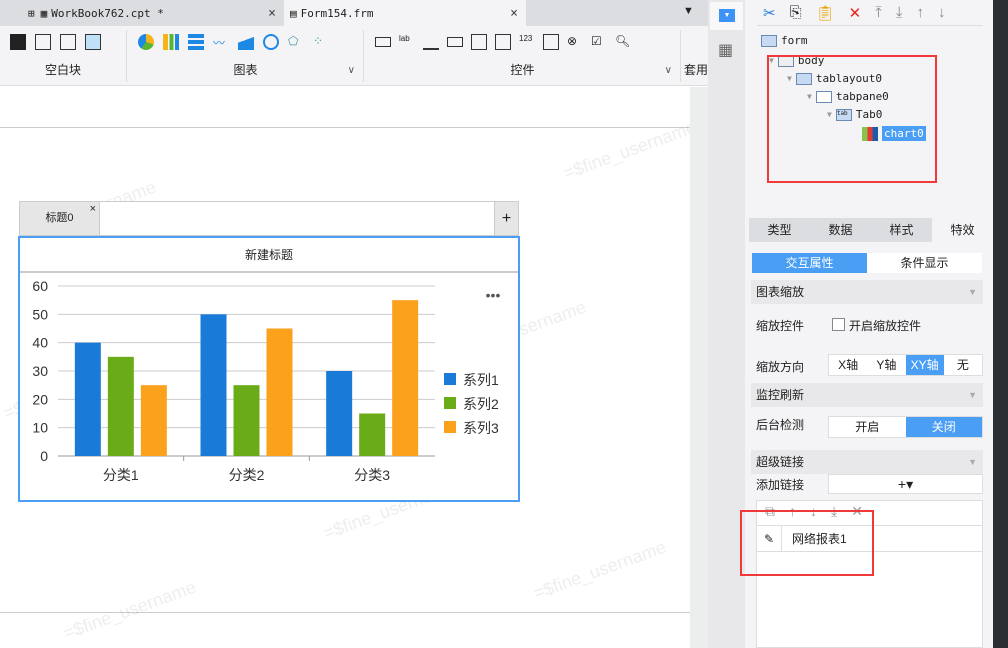 The image size is (1008, 648). What do you see at coordinates (479, 42) in the screenshot?
I see `combo-icon` at bounding box center [479, 42].